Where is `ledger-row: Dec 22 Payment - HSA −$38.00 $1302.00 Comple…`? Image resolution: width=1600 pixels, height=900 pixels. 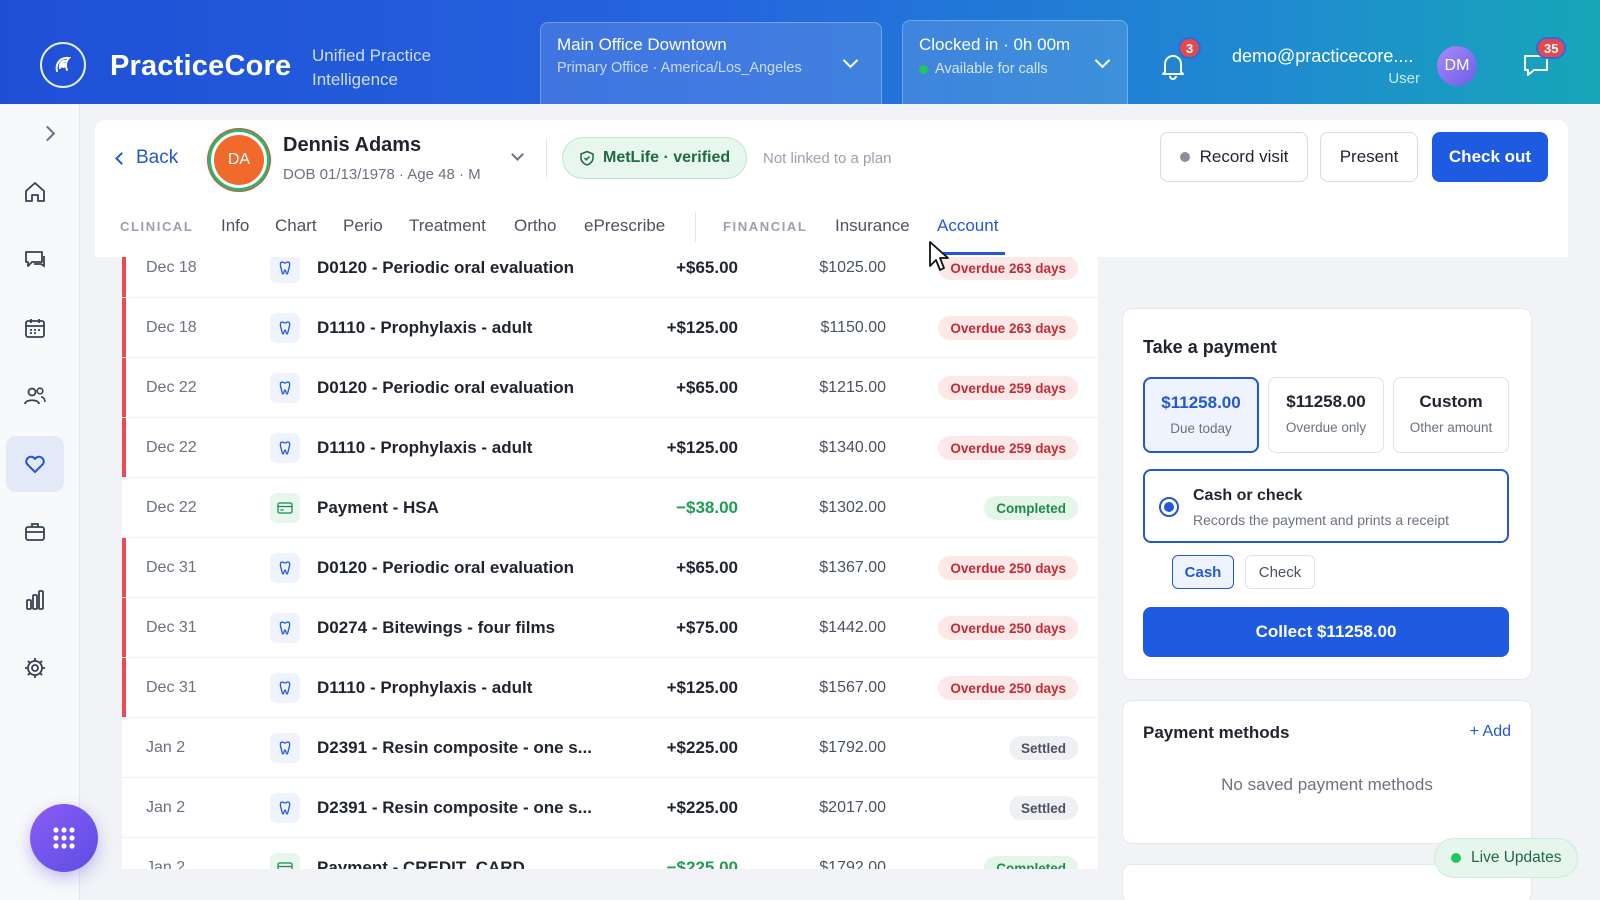
ledger-row: Dec 22 Payment - HSA −$38.00 $1302.00 Comple… is located at coordinates (610, 508).